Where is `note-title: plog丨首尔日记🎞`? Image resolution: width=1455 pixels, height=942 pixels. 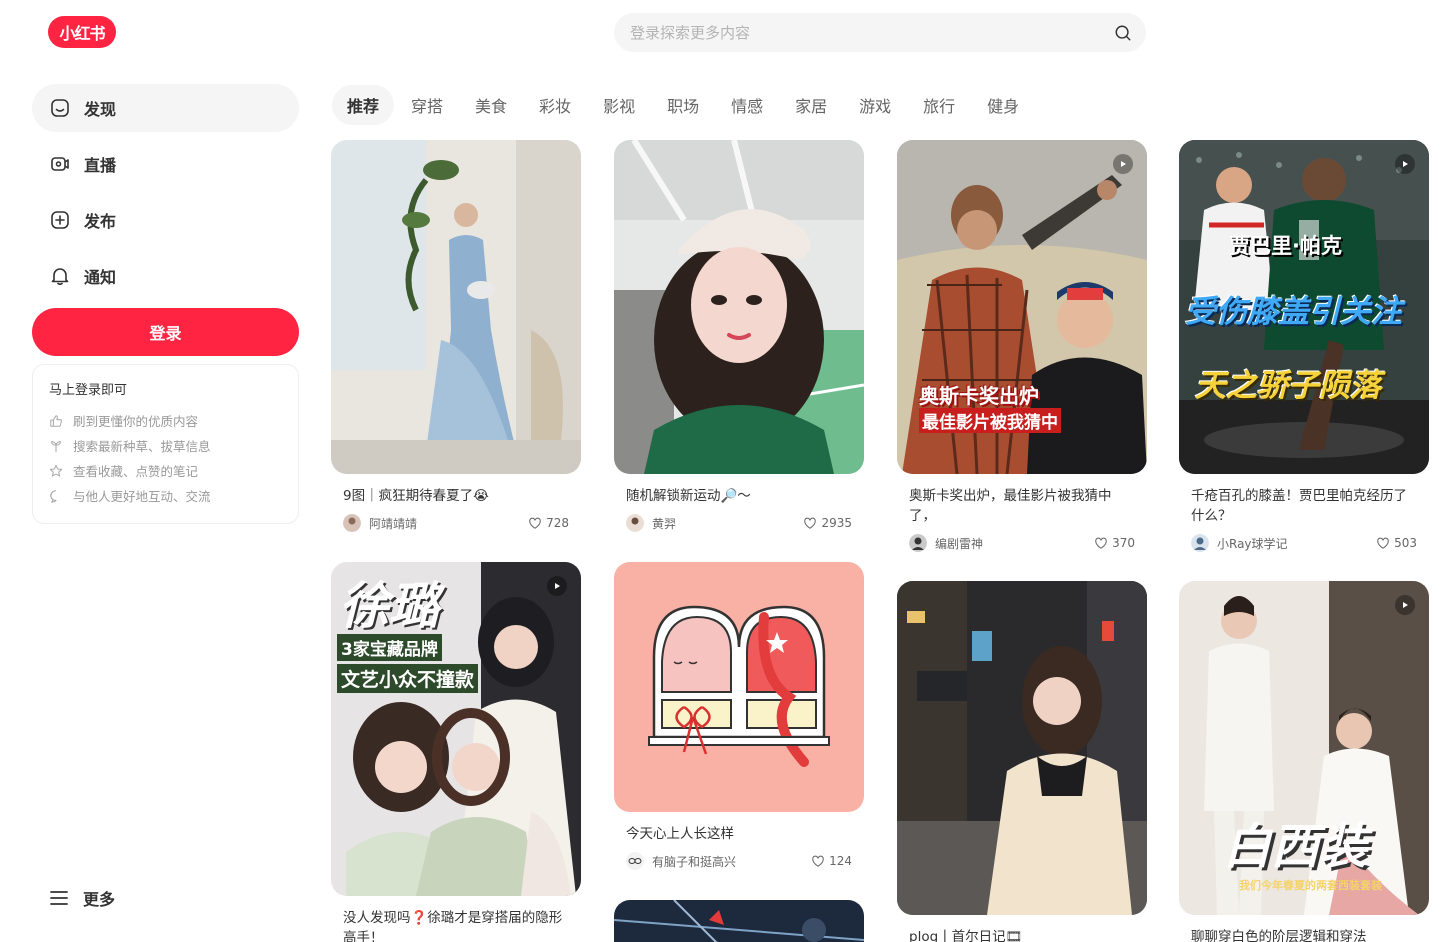
note-title: plog丨首尔日记🎞 is located at coordinates (1022, 928).